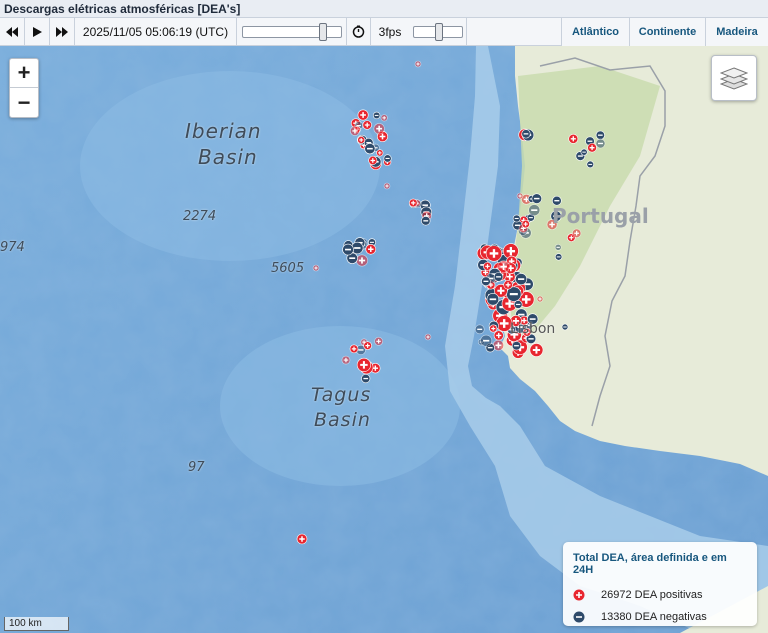  I want to click on negative-strike-icon, so click(579, 617).